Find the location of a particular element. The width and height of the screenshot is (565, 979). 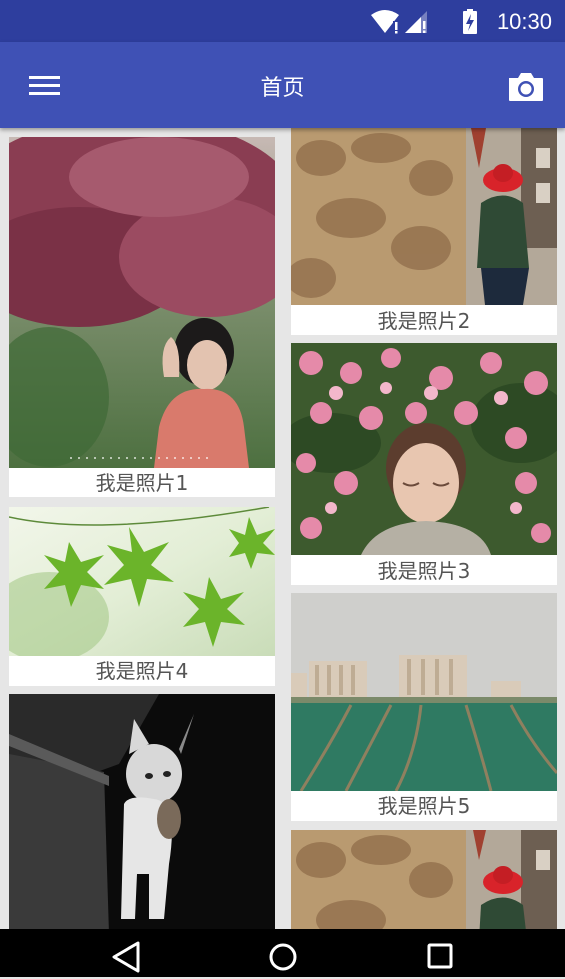

status-bar: 10:30 is located at coordinates (282, 21).